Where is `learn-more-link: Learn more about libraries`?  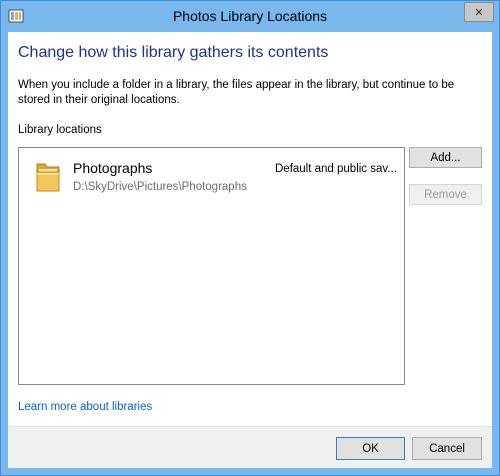
learn-more-link: Learn more about libraries is located at coordinates (85, 407).